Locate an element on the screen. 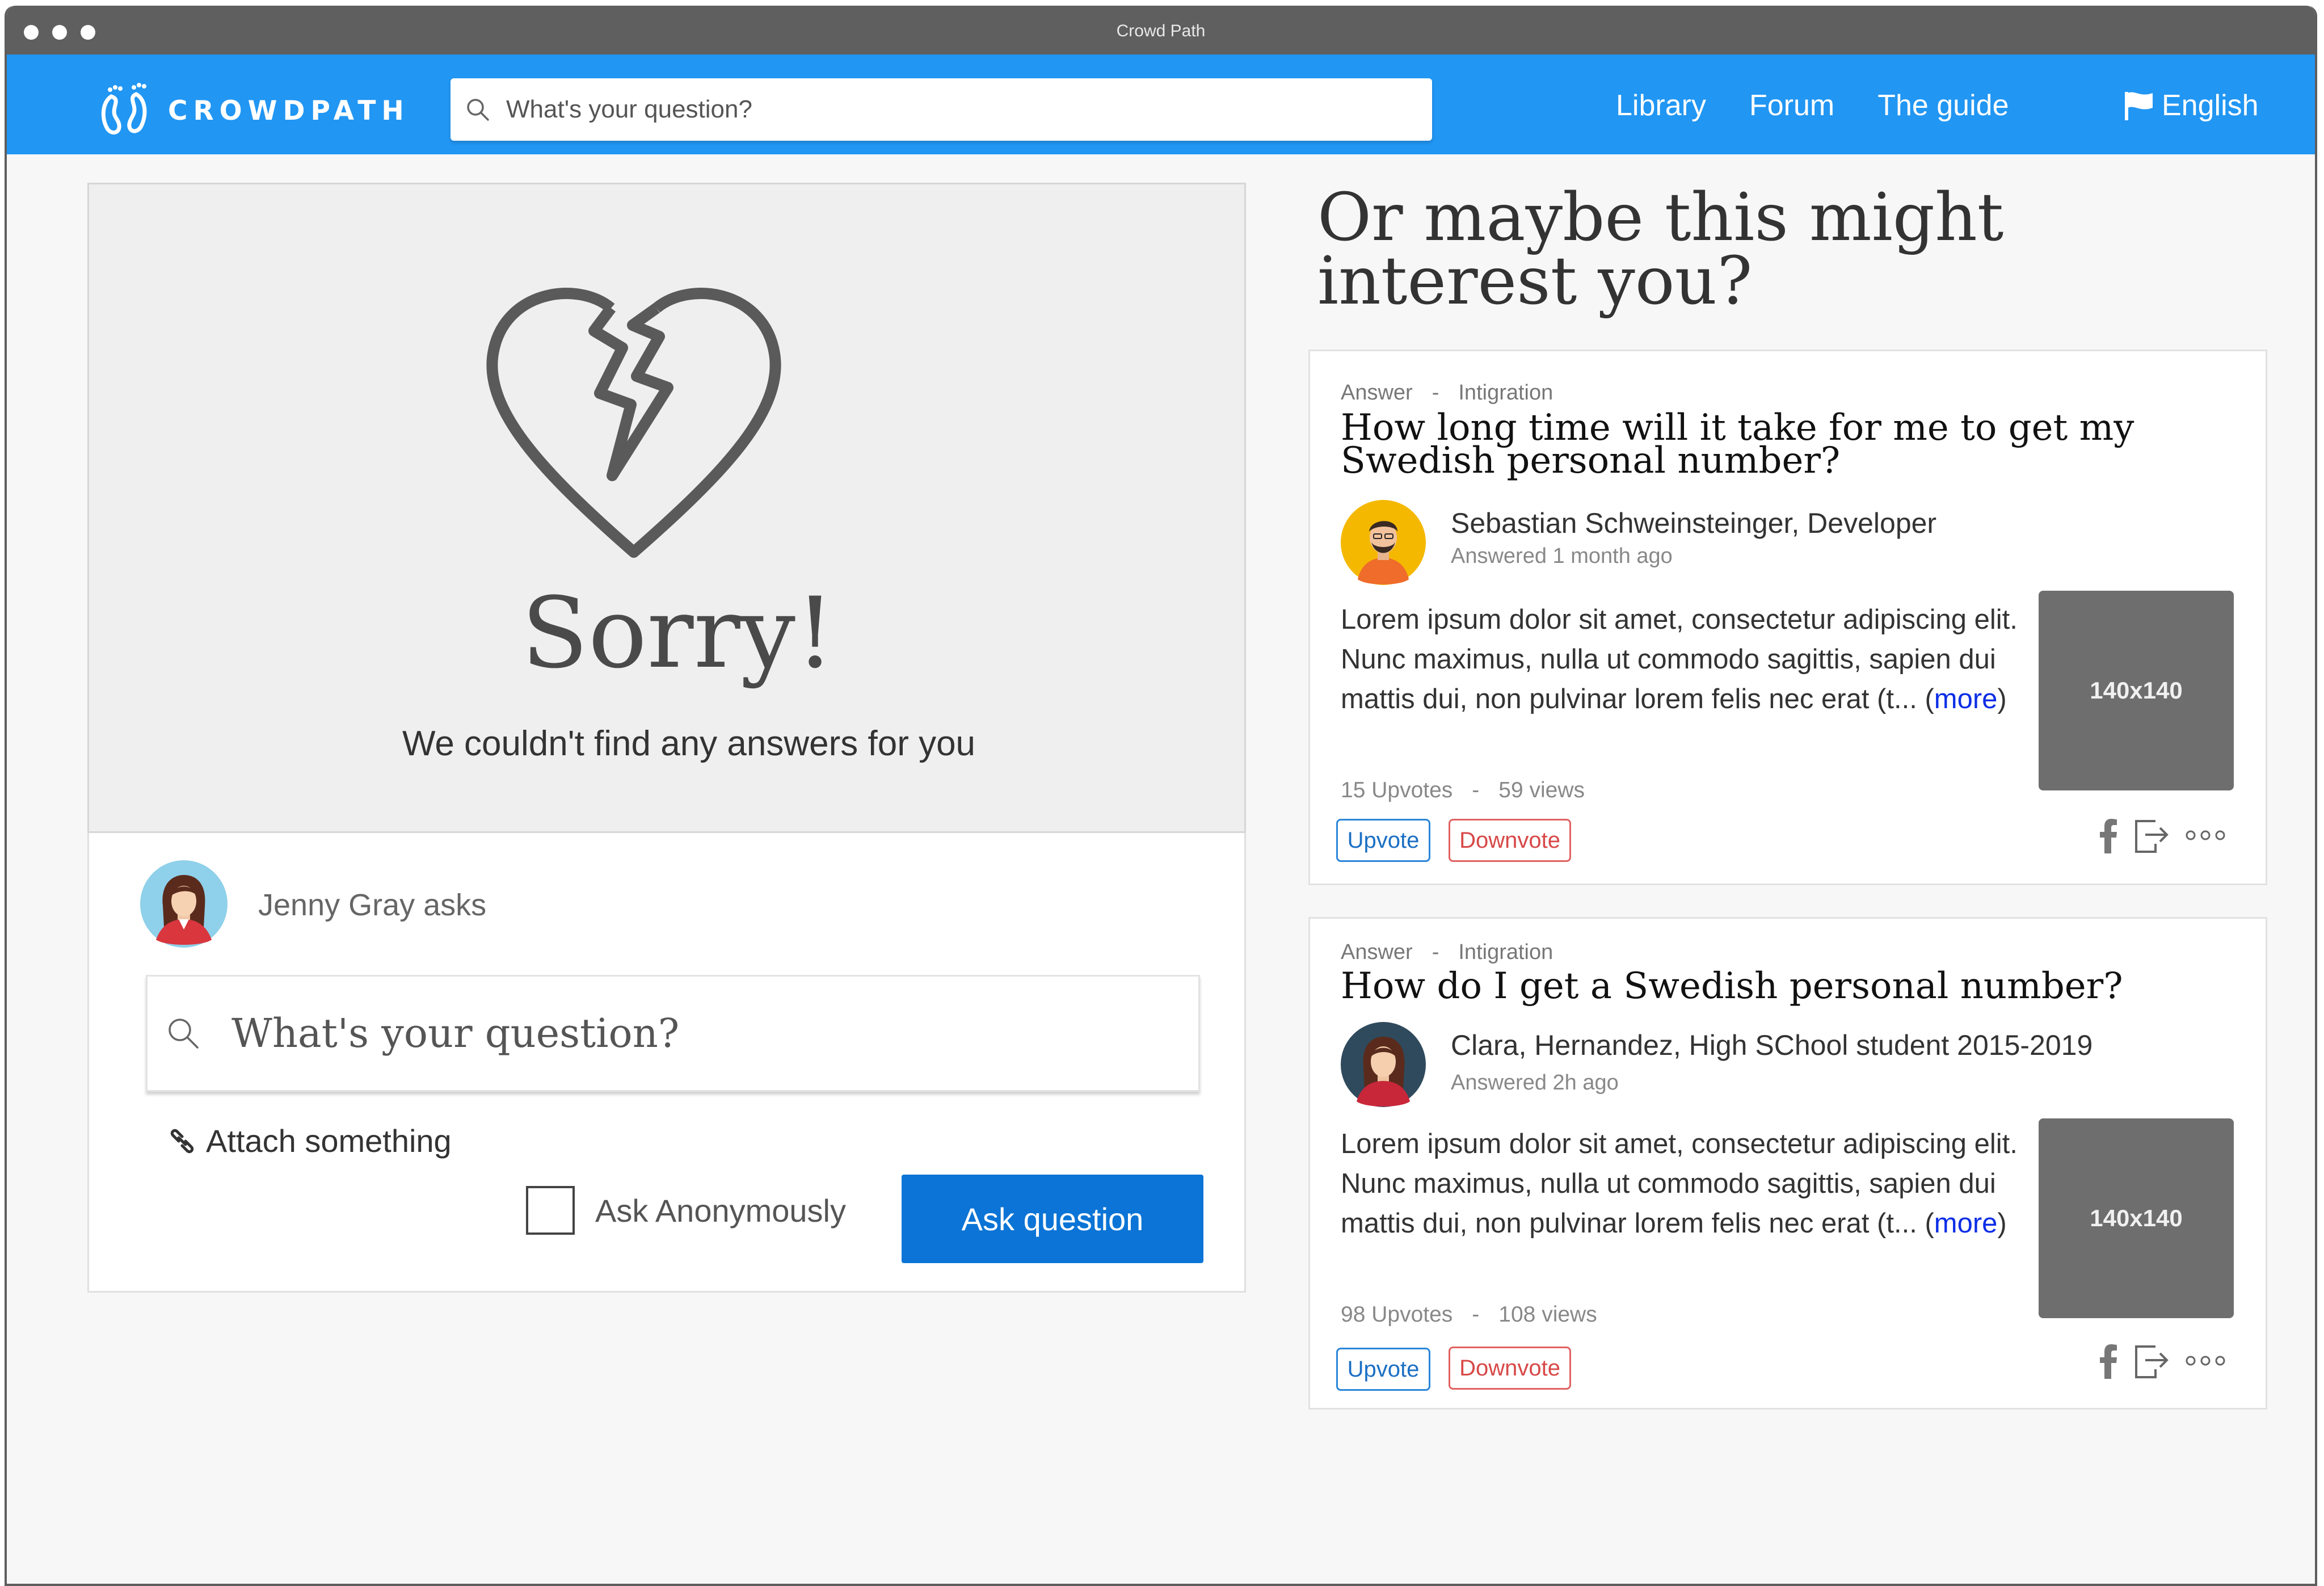 Image resolution: width=2324 pixels, height=1586 pixels. nav-link-library: Library is located at coordinates (1661, 105).